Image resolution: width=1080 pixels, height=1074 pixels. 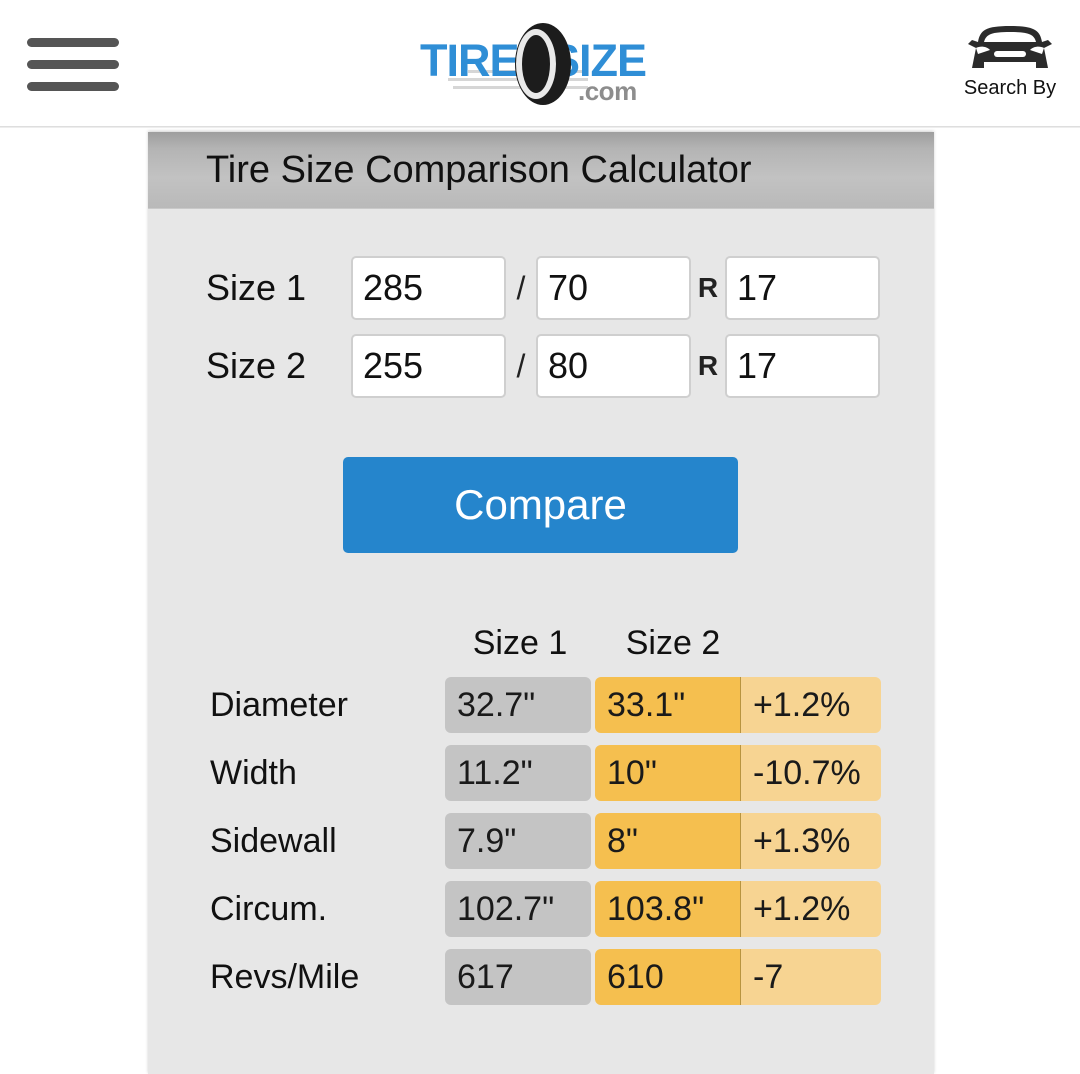 What do you see at coordinates (607, 91) in the screenshot?
I see `logo-dotcom: .com` at bounding box center [607, 91].